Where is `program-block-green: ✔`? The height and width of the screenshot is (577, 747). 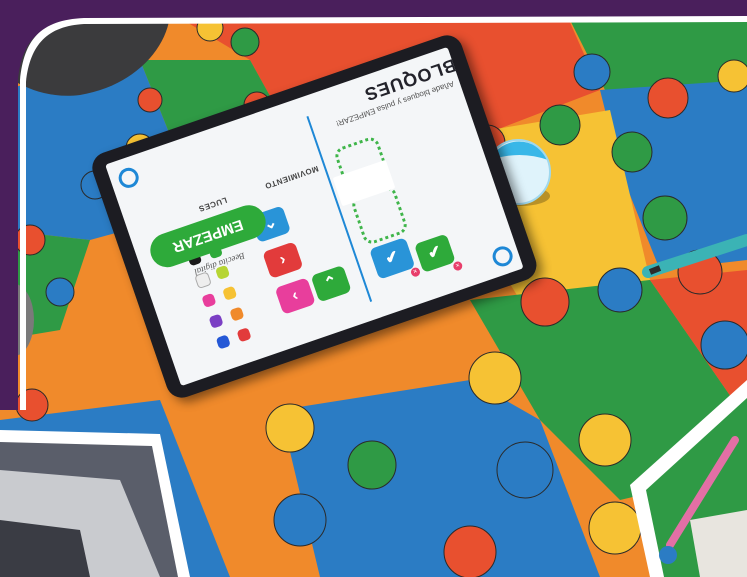 program-block-green: ✔ is located at coordinates (434, 253).